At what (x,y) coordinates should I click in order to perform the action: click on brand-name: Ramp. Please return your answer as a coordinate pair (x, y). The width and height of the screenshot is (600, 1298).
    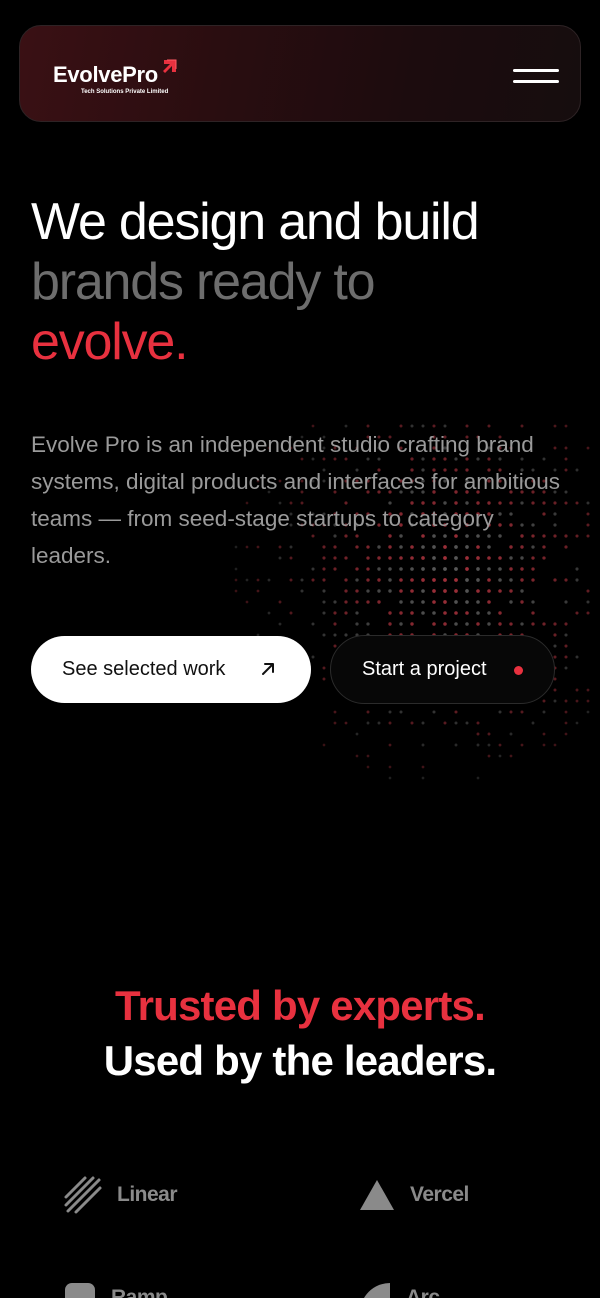
    Looking at the image, I should click on (139, 1292).